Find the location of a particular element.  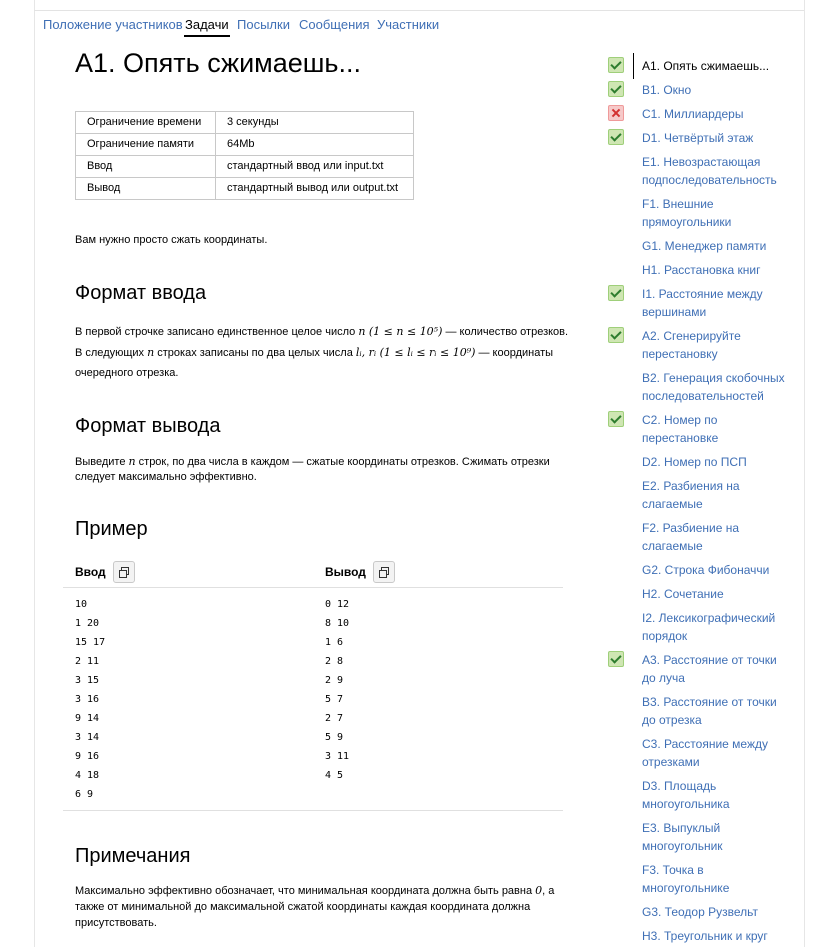

problem-list-label: I2. Лексикографический порядок is located at coordinates (717, 627).